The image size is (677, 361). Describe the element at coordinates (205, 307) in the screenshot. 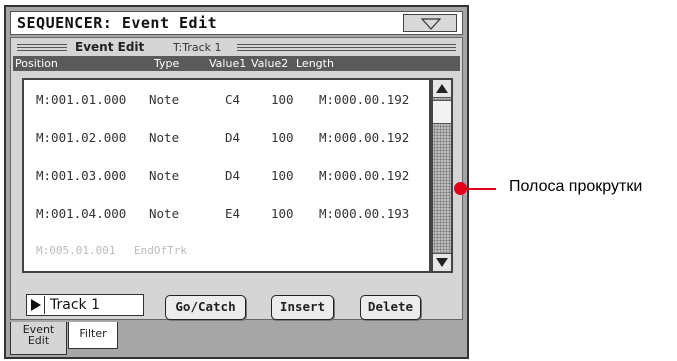

I see `go-catch-button: Go/Catch` at that location.